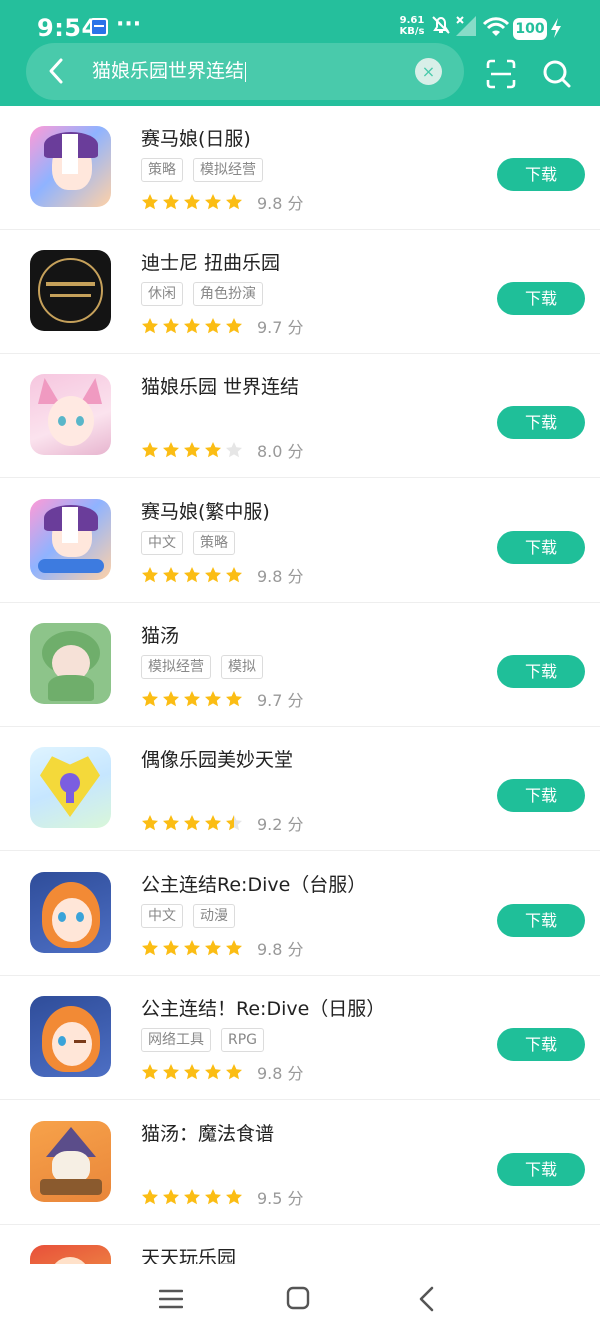 The width and height of the screenshot is (600, 1333). Describe the element at coordinates (300, 1163) in the screenshot. I see `result-row: 猫汤：魔法食谱 9.5 分 下载` at that location.